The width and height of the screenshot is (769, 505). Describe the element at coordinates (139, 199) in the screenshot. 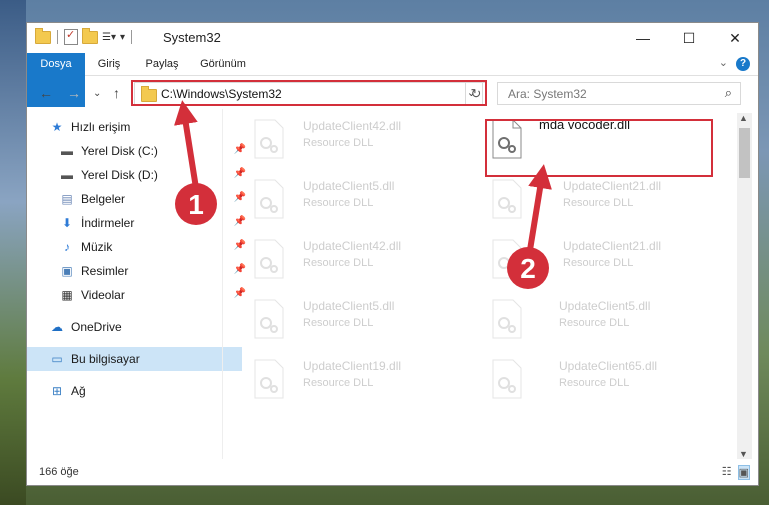

I see `sidebar-item-documents: ▤ Belgeler 📌` at that location.